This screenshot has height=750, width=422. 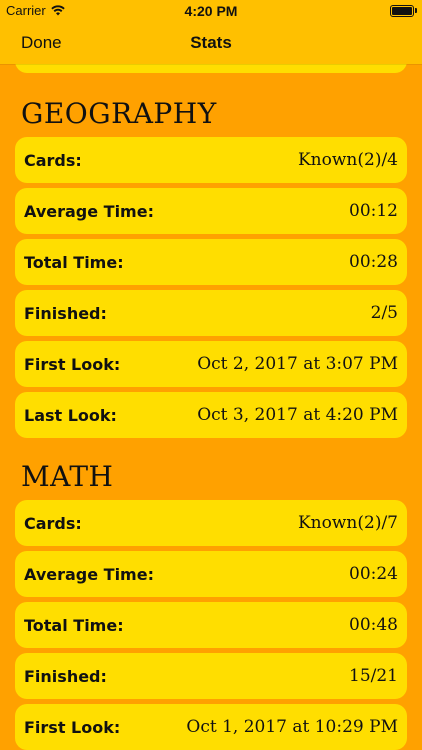 I want to click on stat-value: 00:12, so click(x=373, y=211).